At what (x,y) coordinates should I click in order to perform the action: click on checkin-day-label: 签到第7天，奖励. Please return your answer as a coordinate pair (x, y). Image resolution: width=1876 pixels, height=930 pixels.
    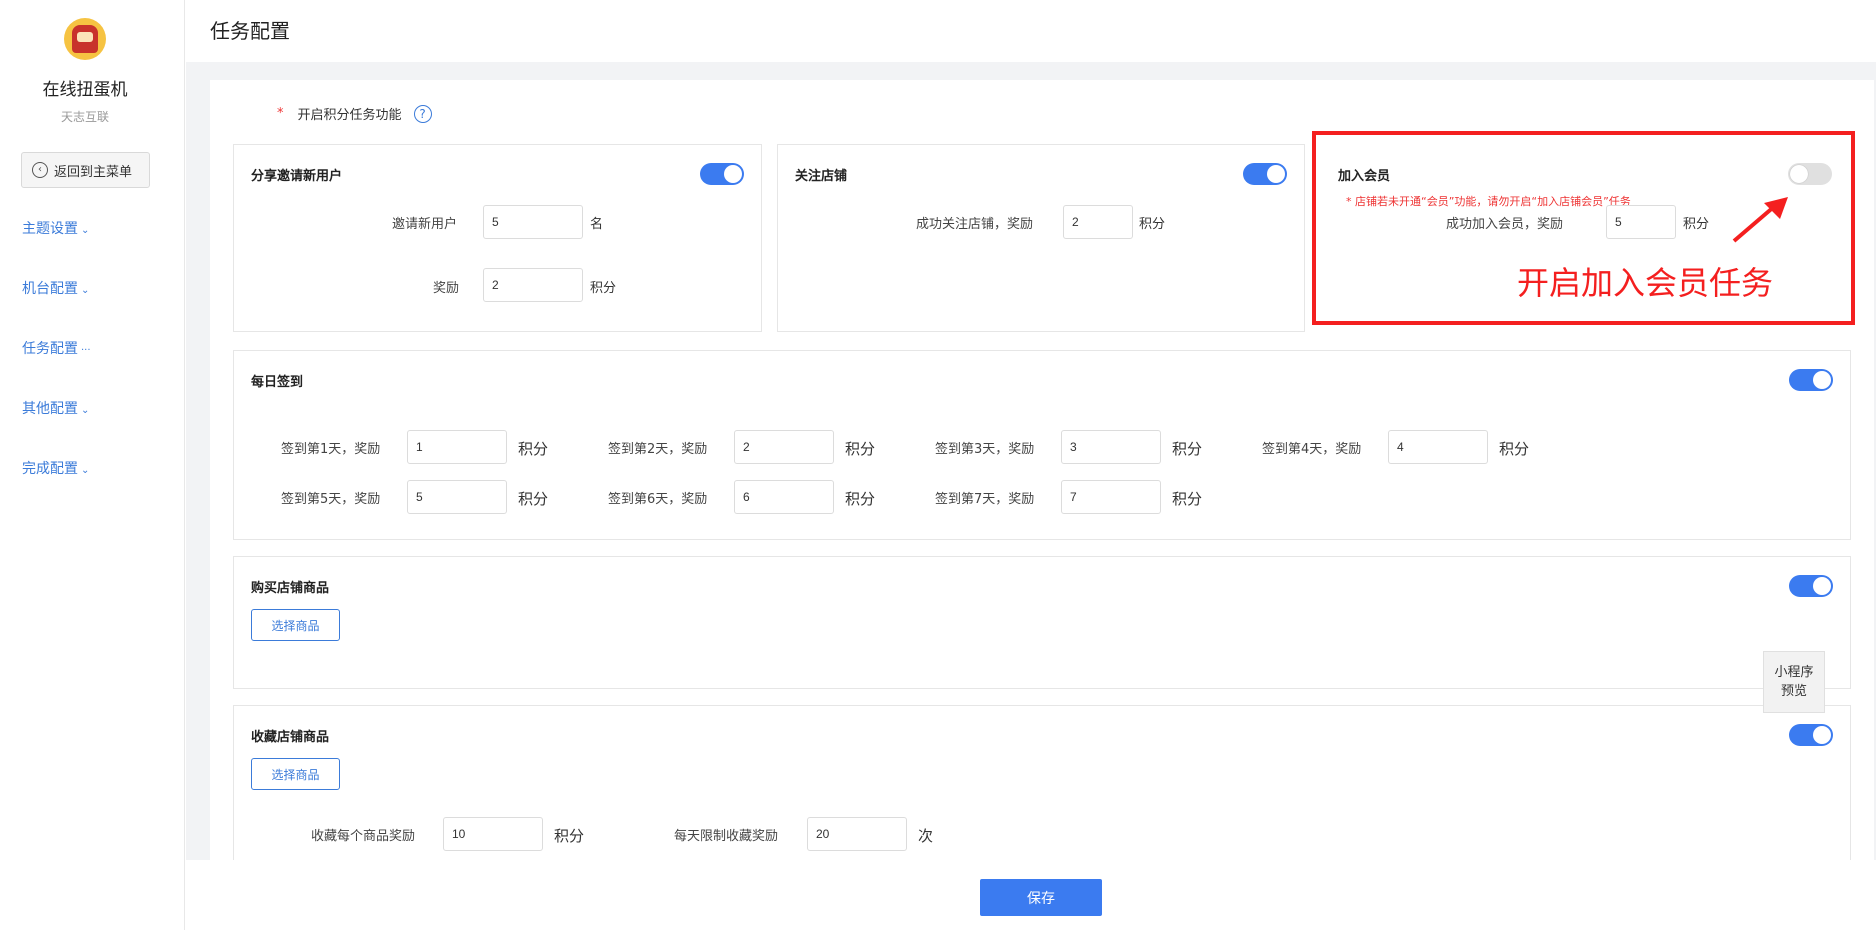
    Looking at the image, I should click on (985, 499).